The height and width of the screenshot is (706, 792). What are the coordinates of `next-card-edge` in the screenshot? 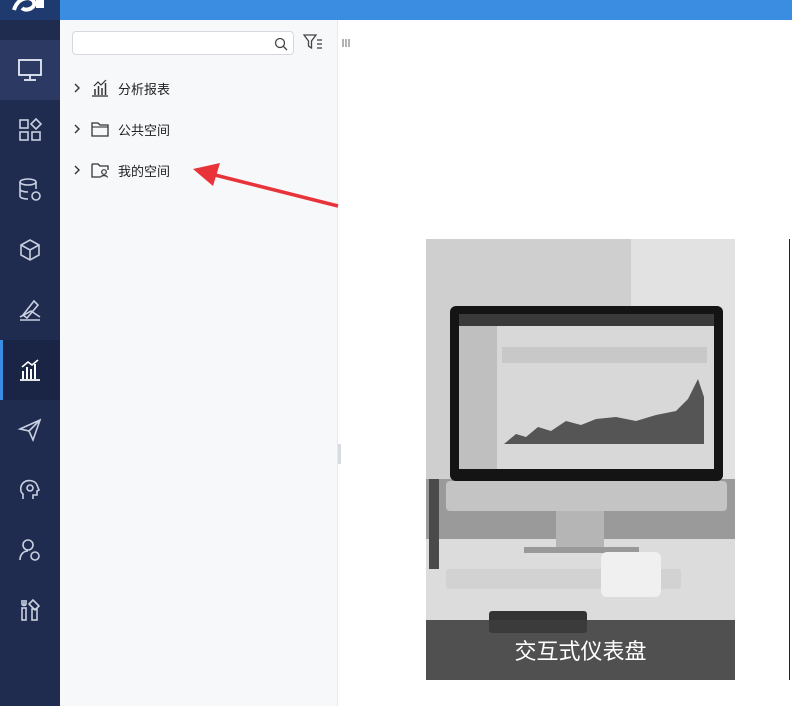 It's located at (789, 459).